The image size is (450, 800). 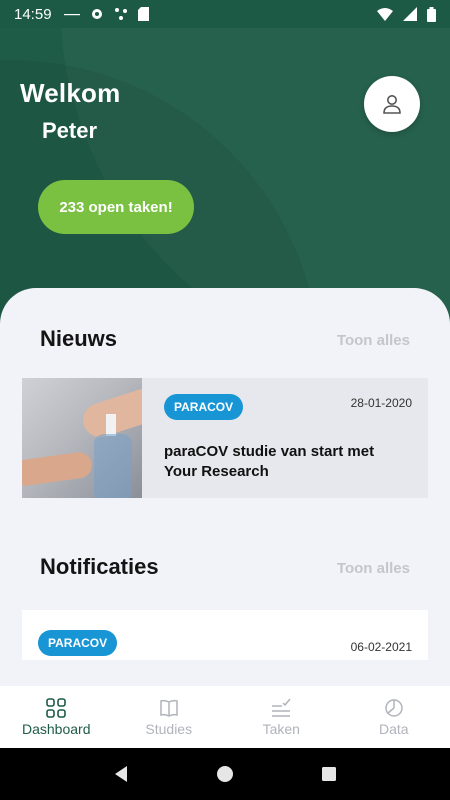 What do you see at coordinates (56, 728) in the screenshot?
I see `nav-label-dashboard: Dashboard` at bounding box center [56, 728].